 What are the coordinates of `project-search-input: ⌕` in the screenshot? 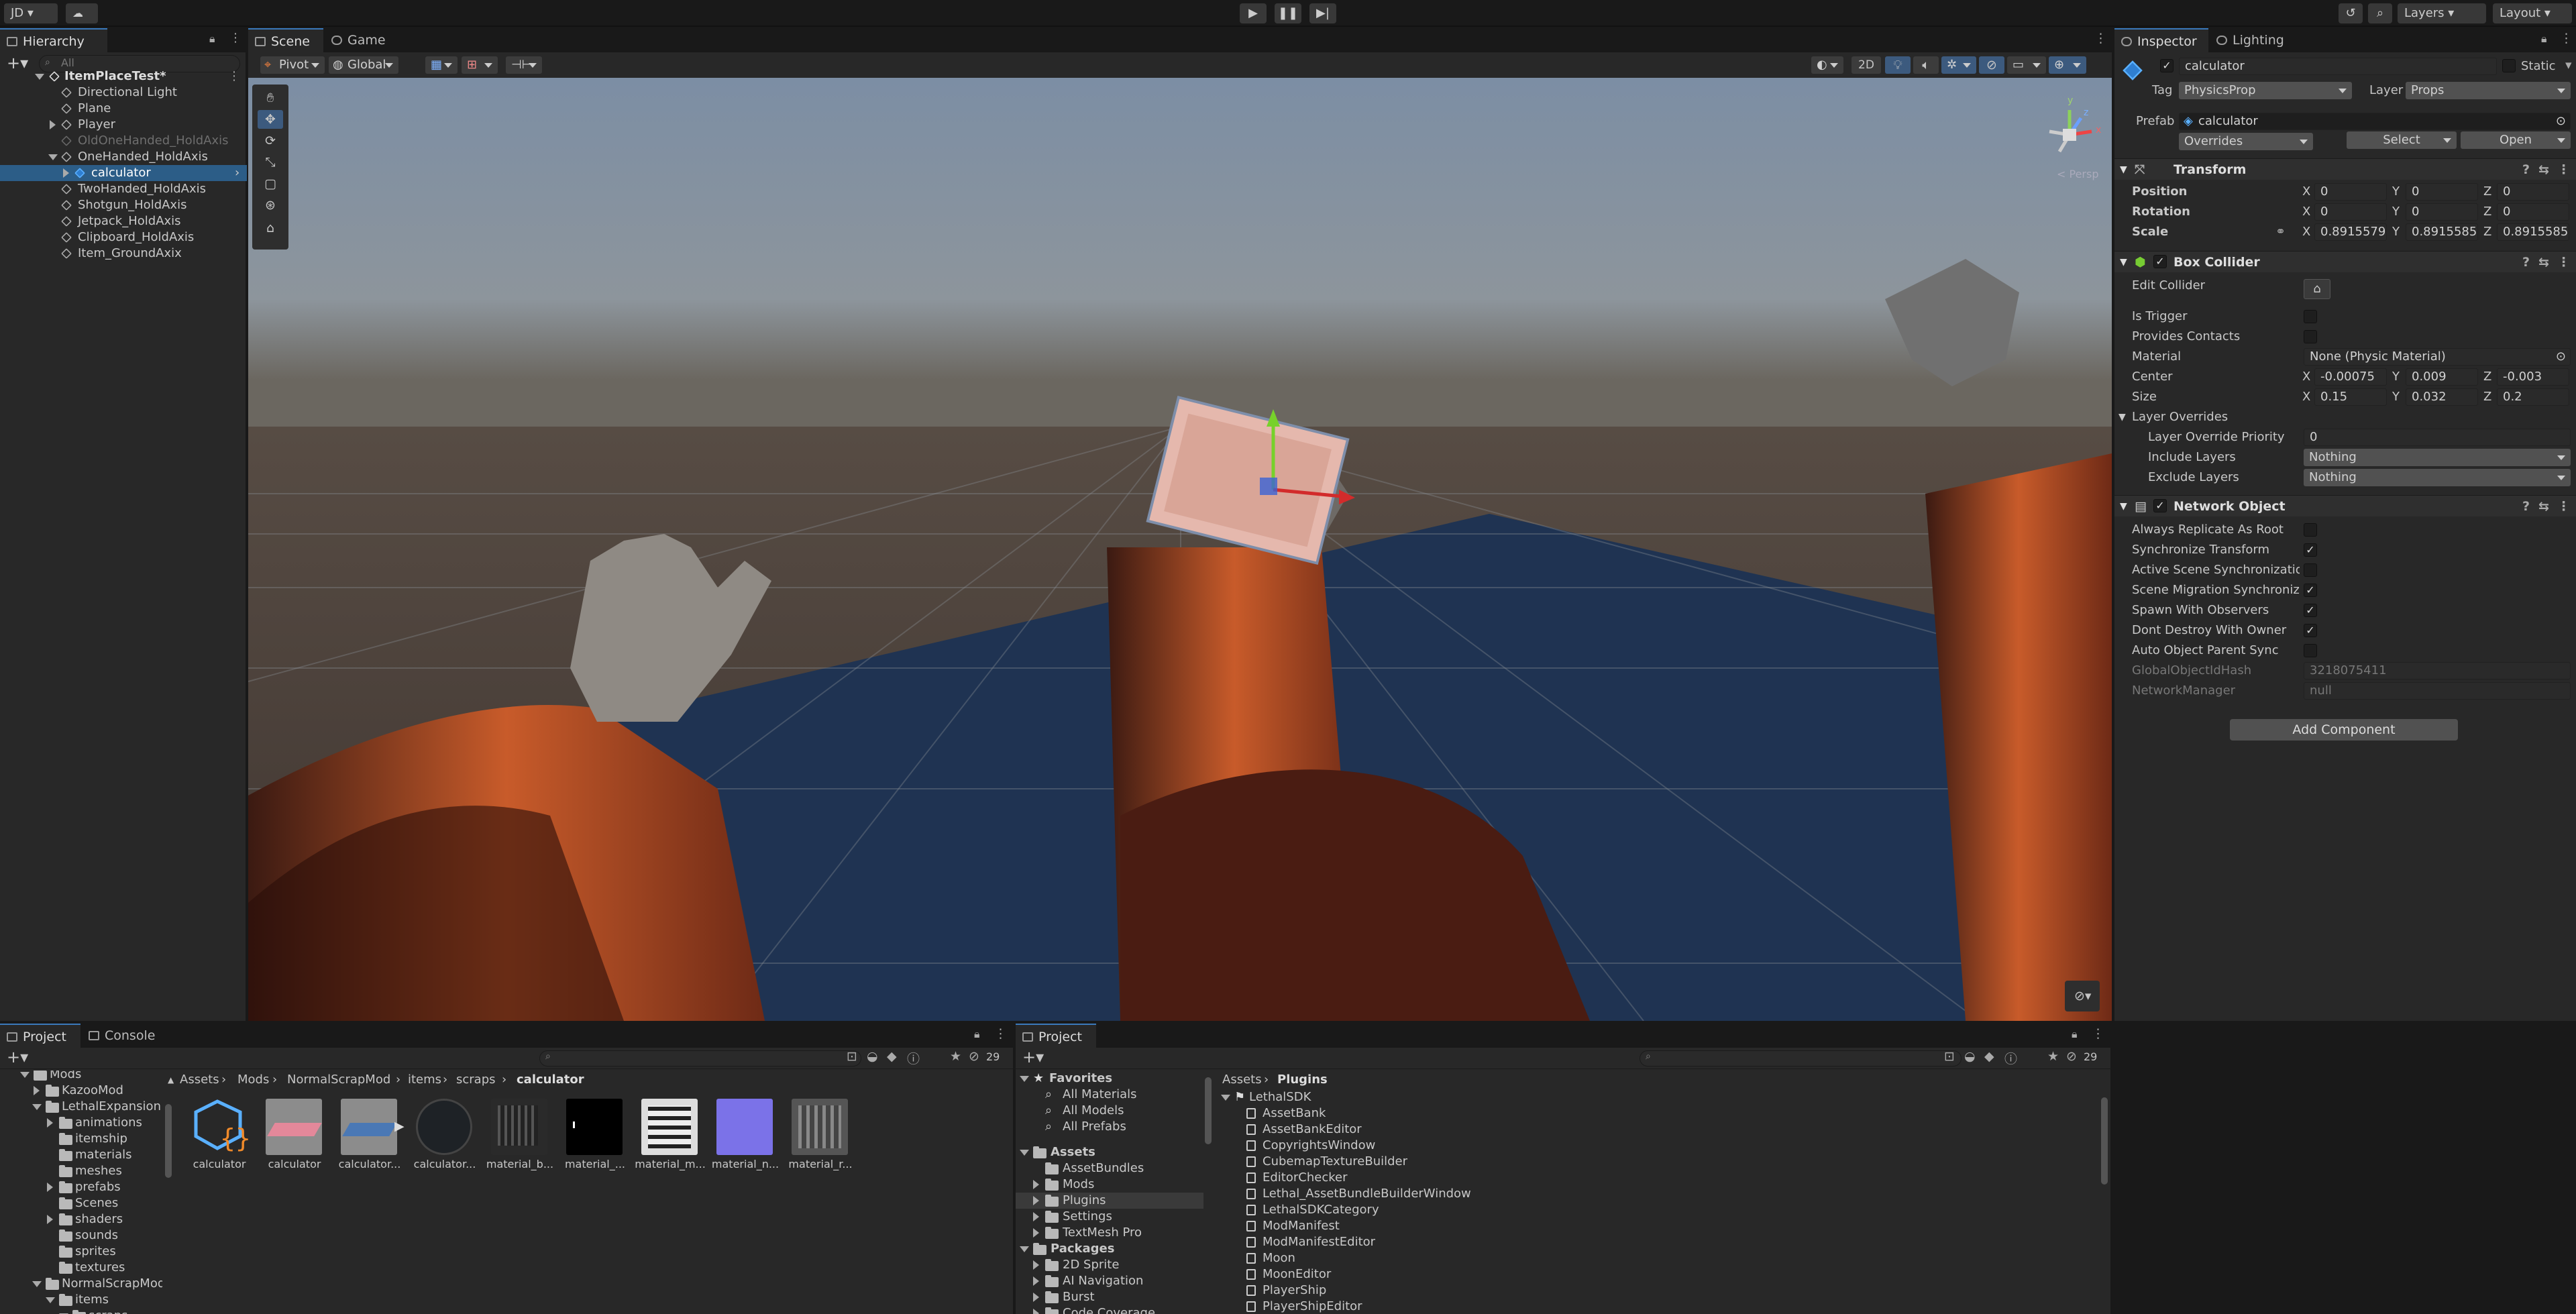 It's located at (700, 1058).